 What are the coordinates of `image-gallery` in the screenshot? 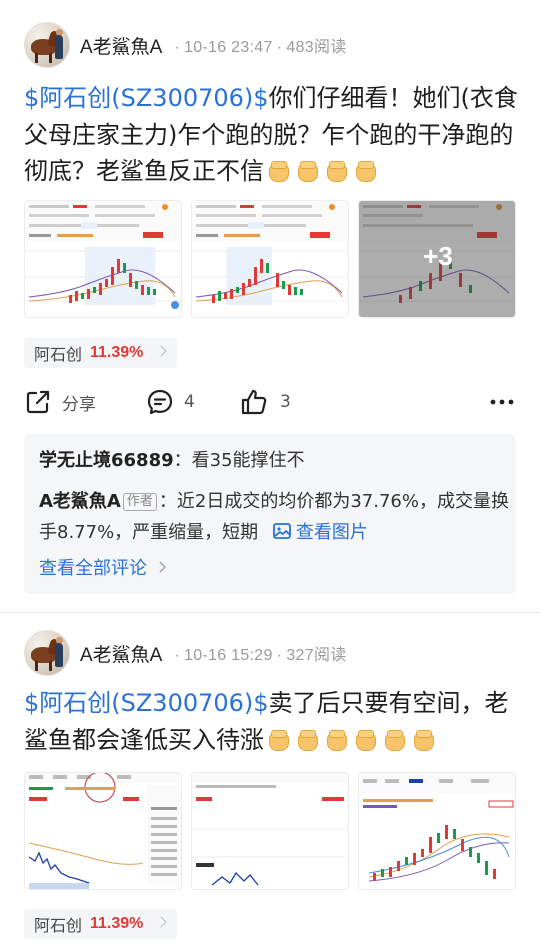 It's located at (270, 831).